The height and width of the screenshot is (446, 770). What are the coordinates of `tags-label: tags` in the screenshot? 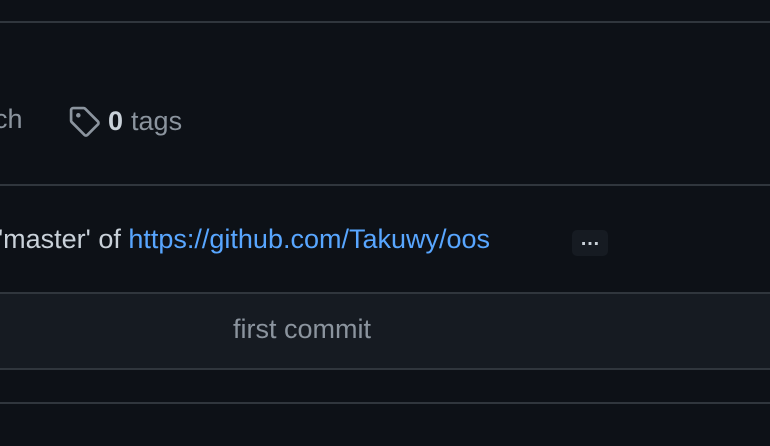 It's located at (157, 120).